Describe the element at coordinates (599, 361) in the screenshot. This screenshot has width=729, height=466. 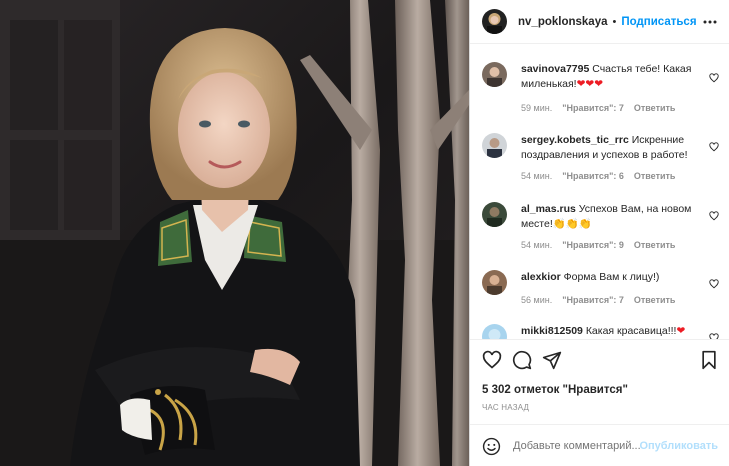
I see `post-actions` at that location.